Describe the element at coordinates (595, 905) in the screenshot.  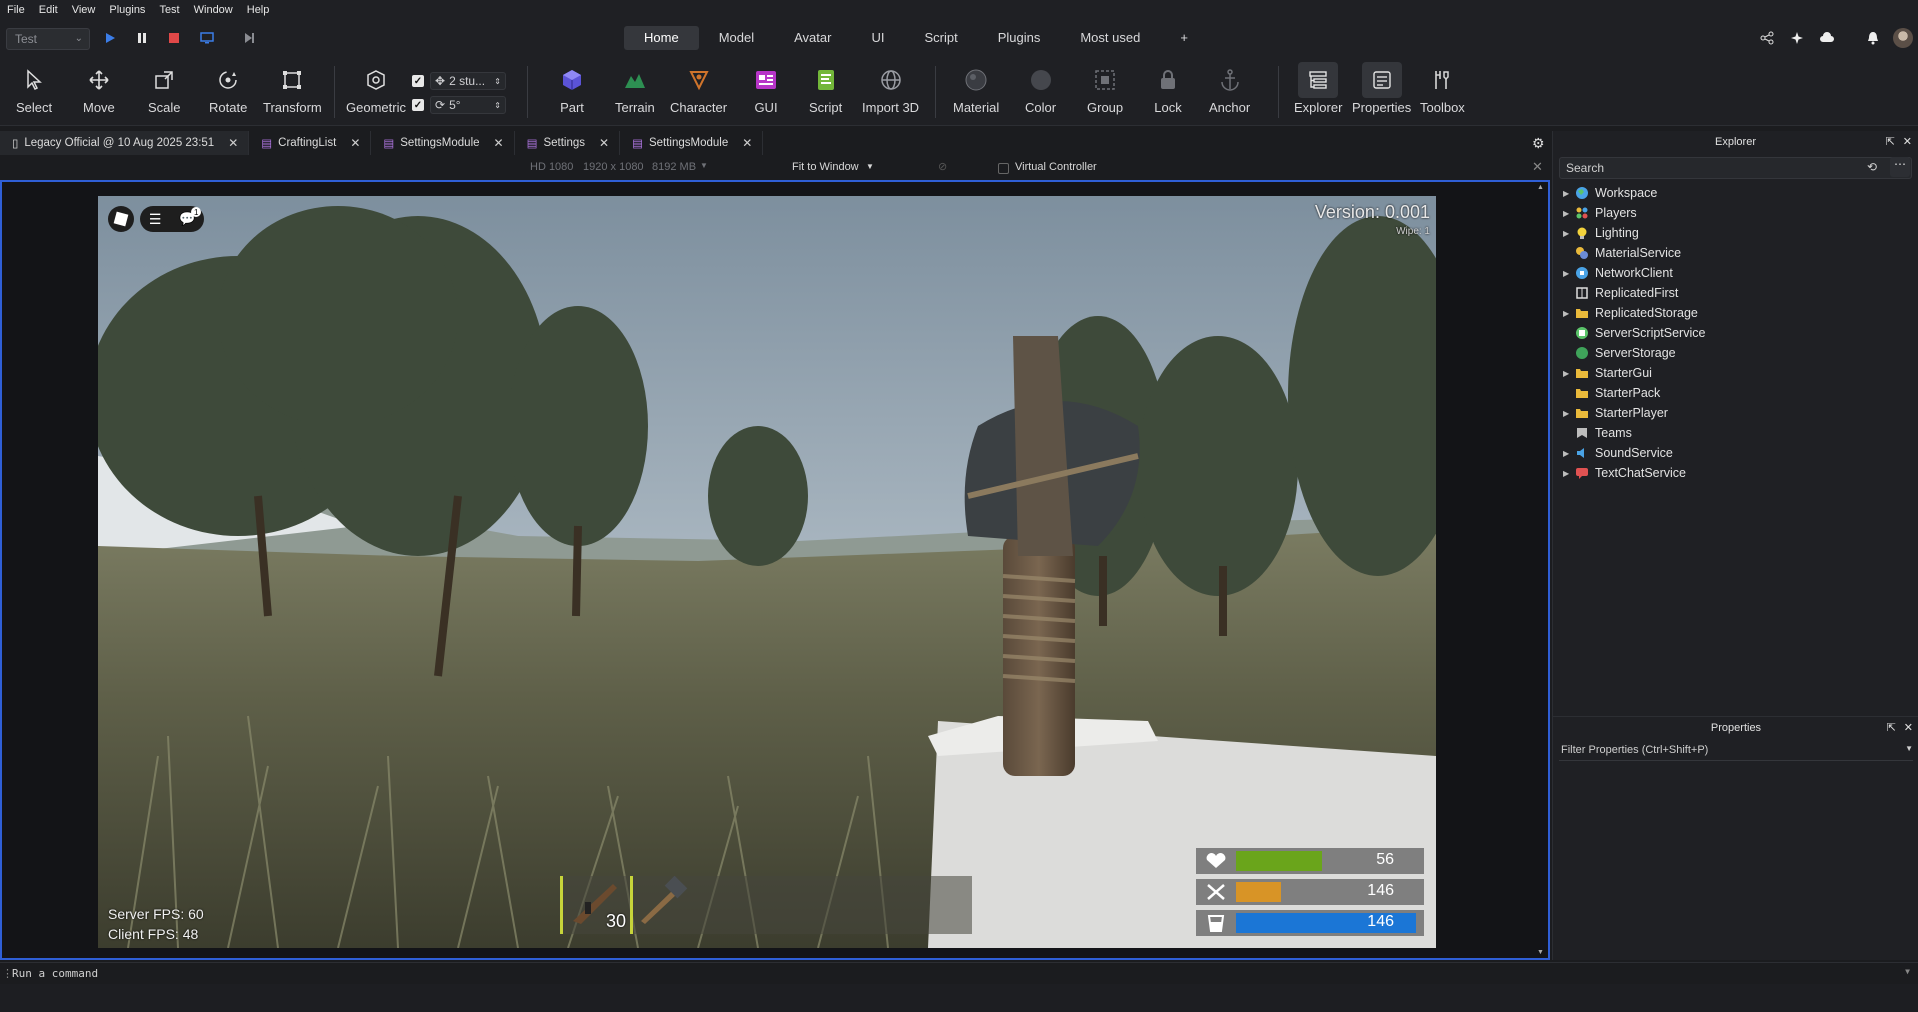
I see `hotbar-slot-1: 30` at that location.